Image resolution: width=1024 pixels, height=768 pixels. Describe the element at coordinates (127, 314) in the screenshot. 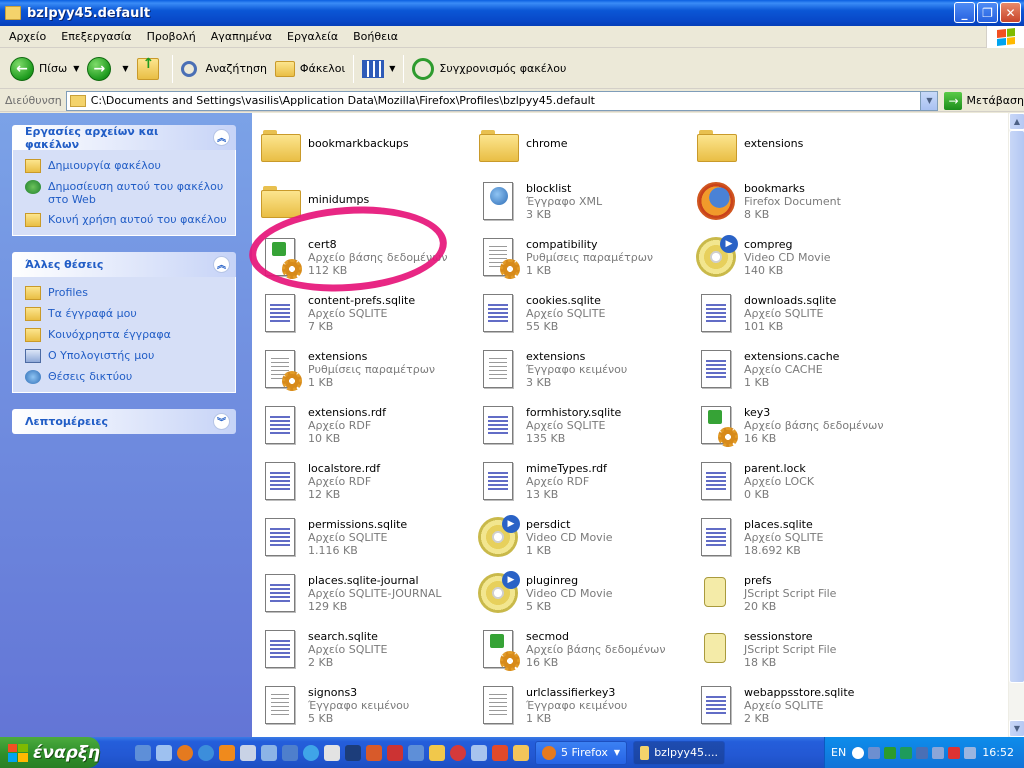

I see `place-my-documents: Τα έγγραφά μου` at that location.